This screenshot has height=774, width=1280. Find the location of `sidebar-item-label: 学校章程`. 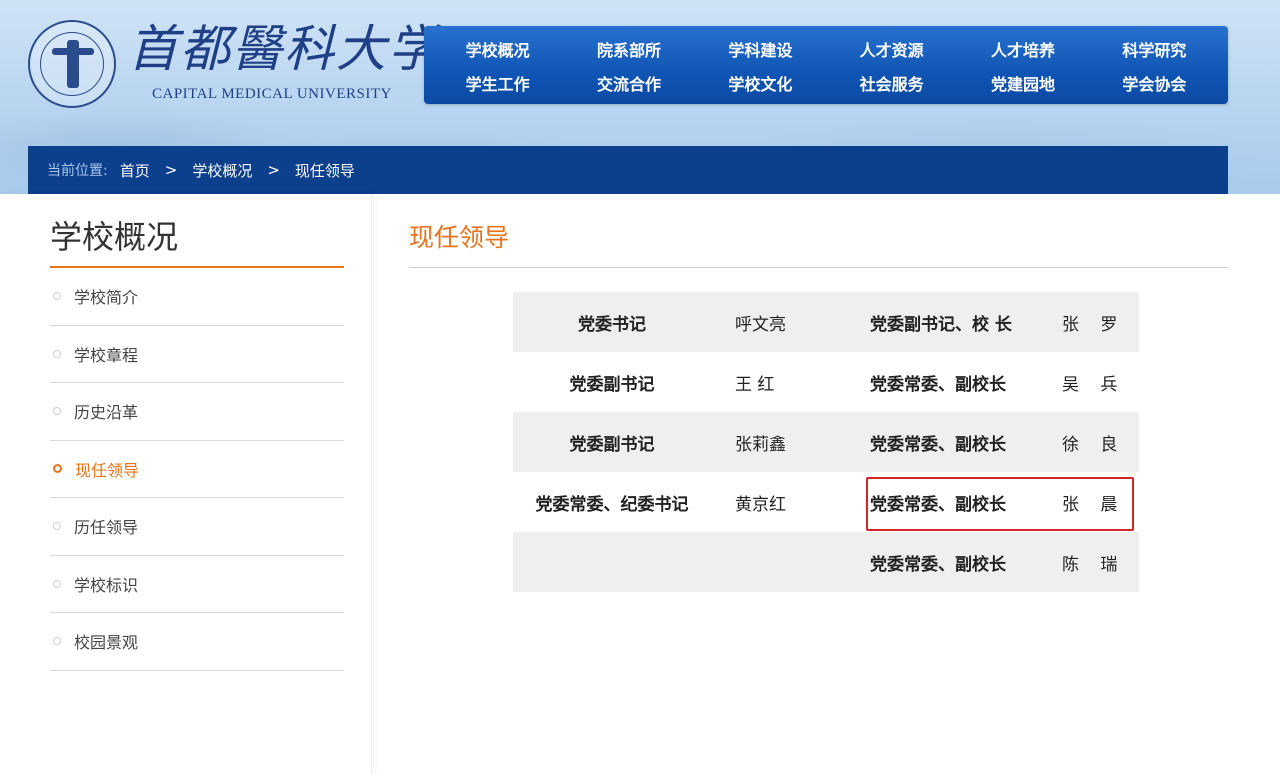

sidebar-item-label: 学校章程 is located at coordinates (106, 355).